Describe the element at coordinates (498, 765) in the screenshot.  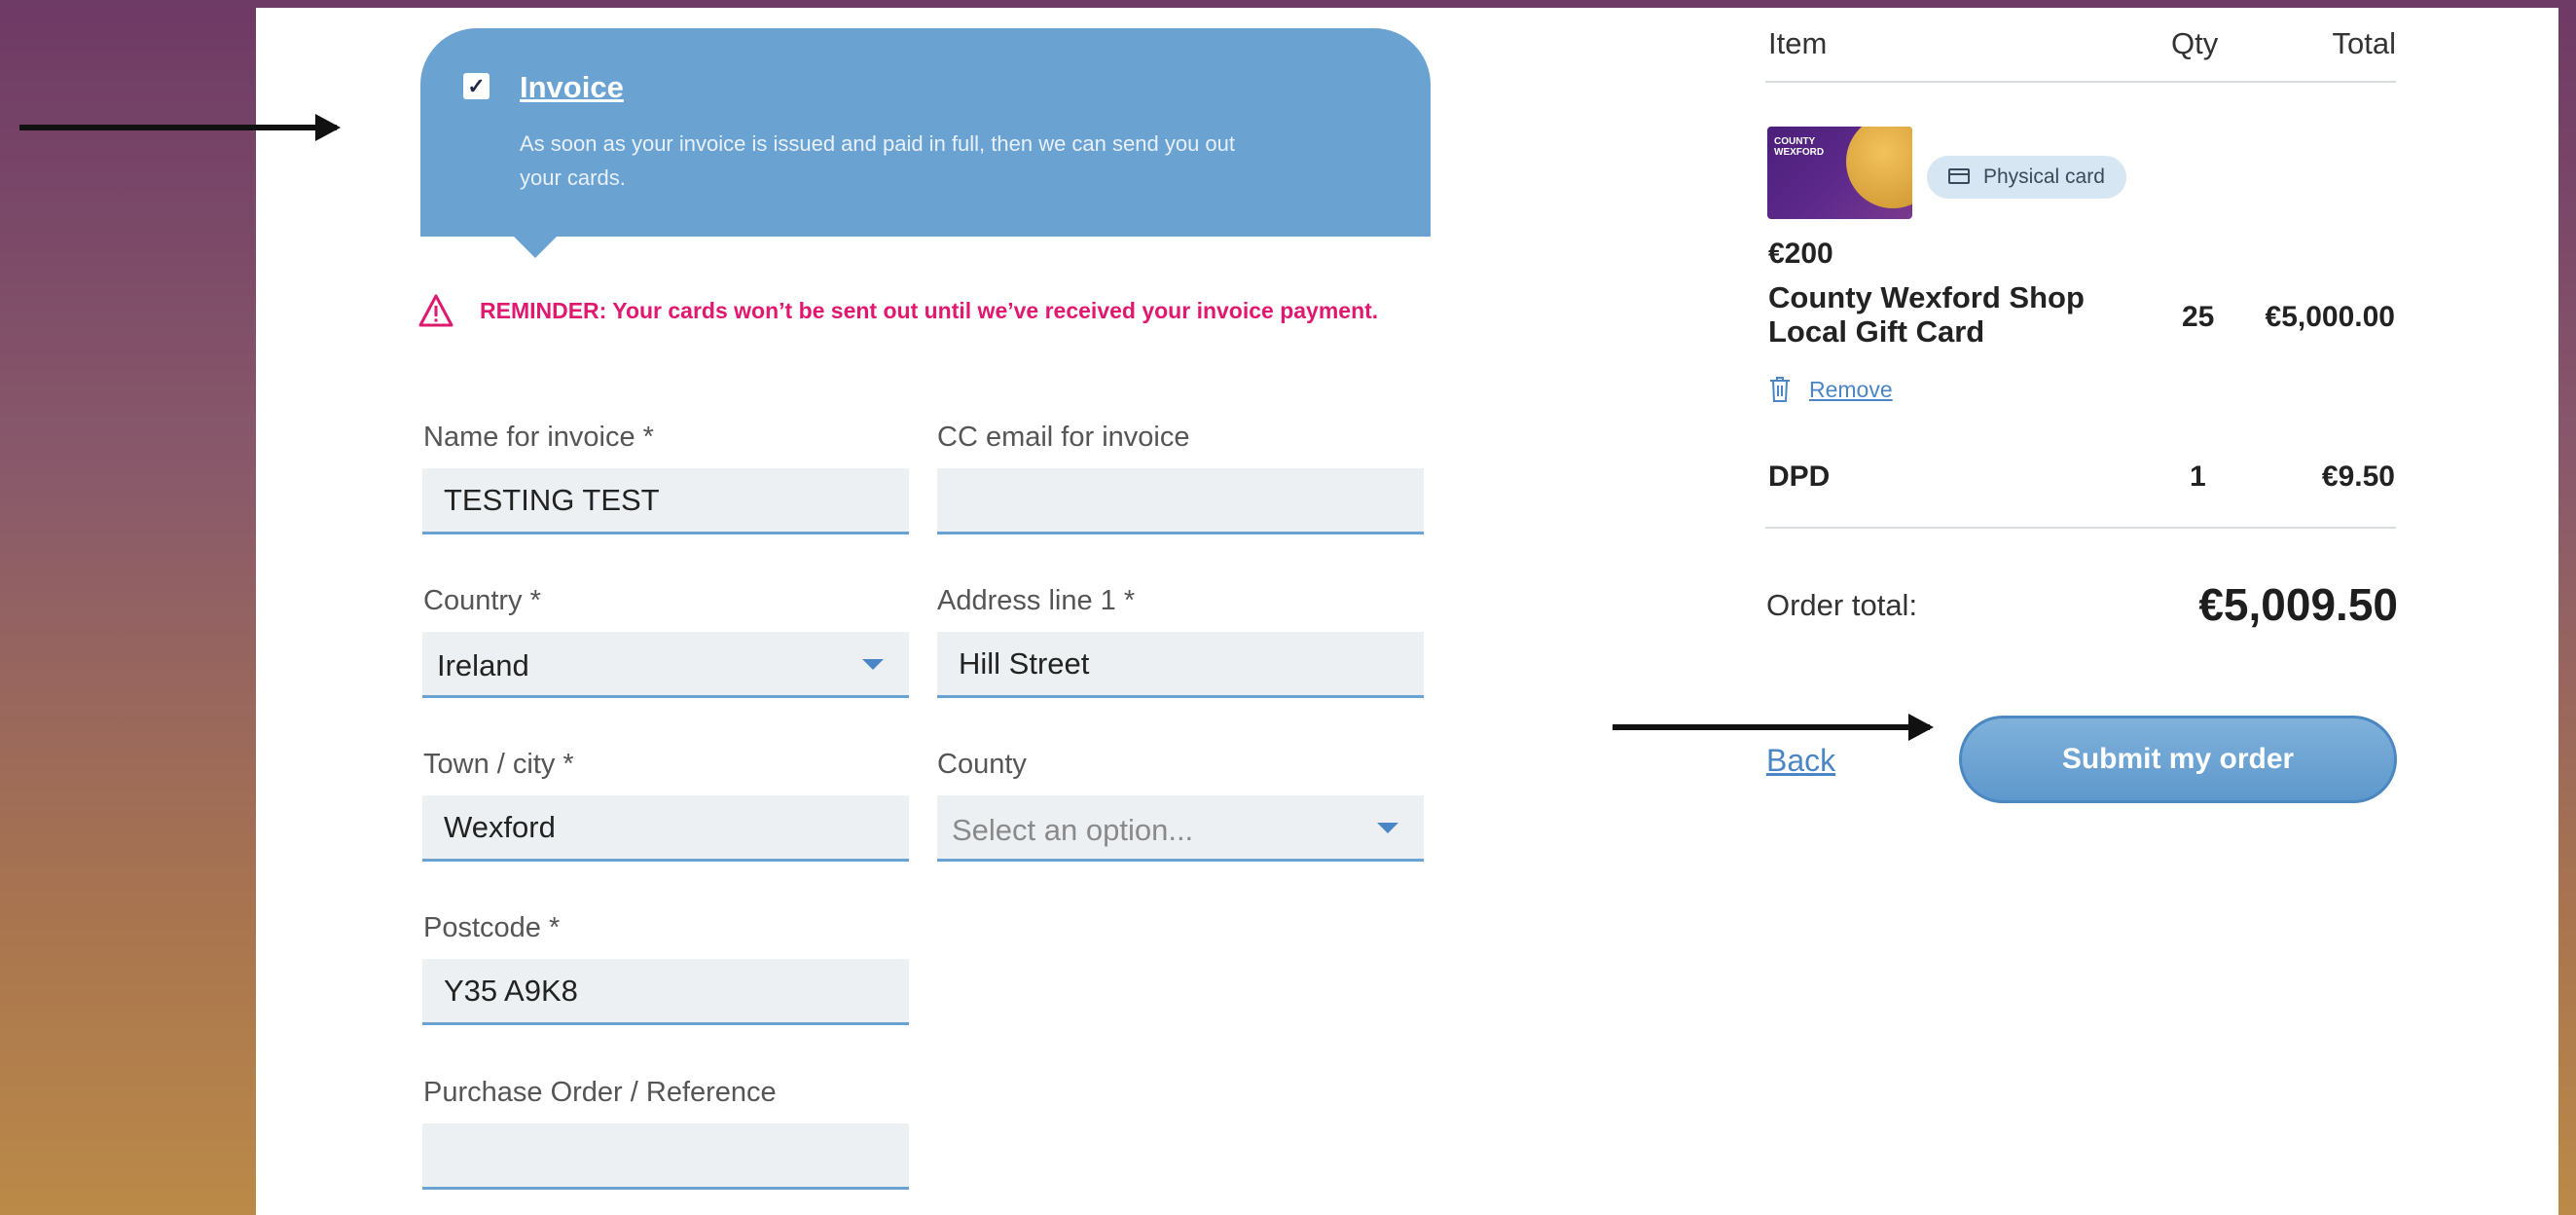
I see `town-label: Town / city *` at that location.